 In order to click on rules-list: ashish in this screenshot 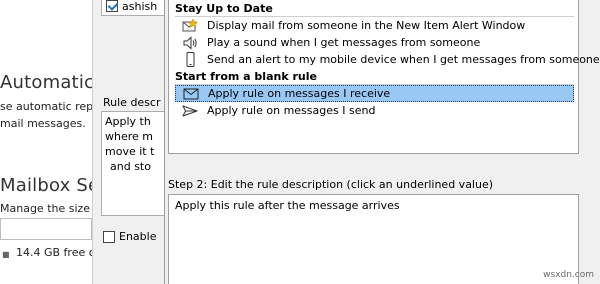, I will do `click(132, 8)`.